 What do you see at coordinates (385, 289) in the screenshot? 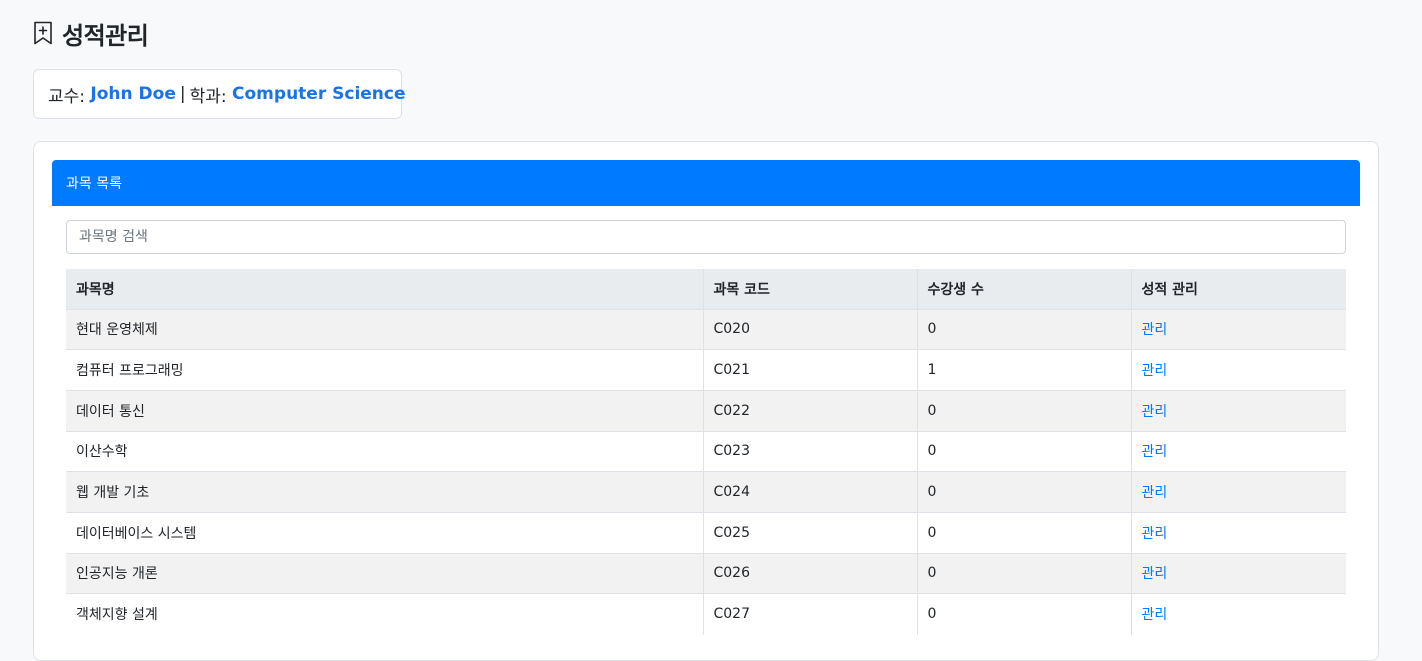
I see `column-header-course-name: 과목명` at bounding box center [385, 289].